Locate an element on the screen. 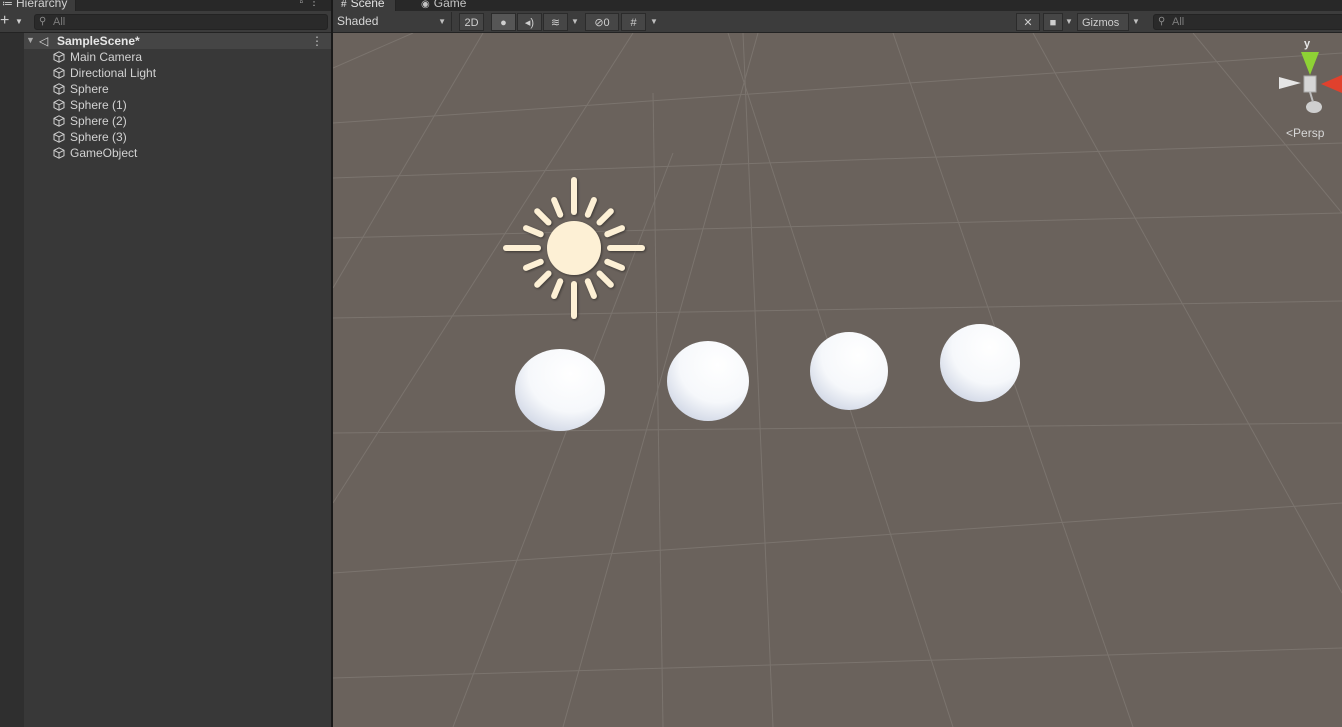  hierarchy-item-label: GameObject is located at coordinates (104, 153).